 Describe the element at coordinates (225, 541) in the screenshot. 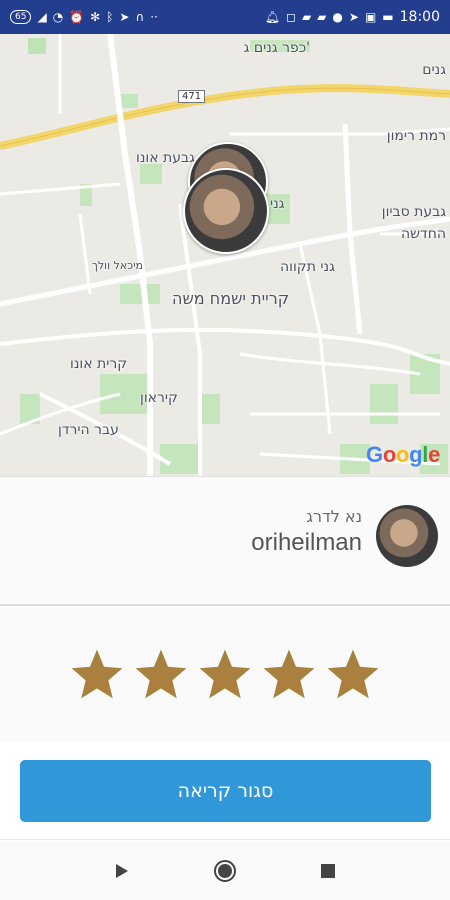

I see `driver-card: נא לדרג oriheilman` at that location.